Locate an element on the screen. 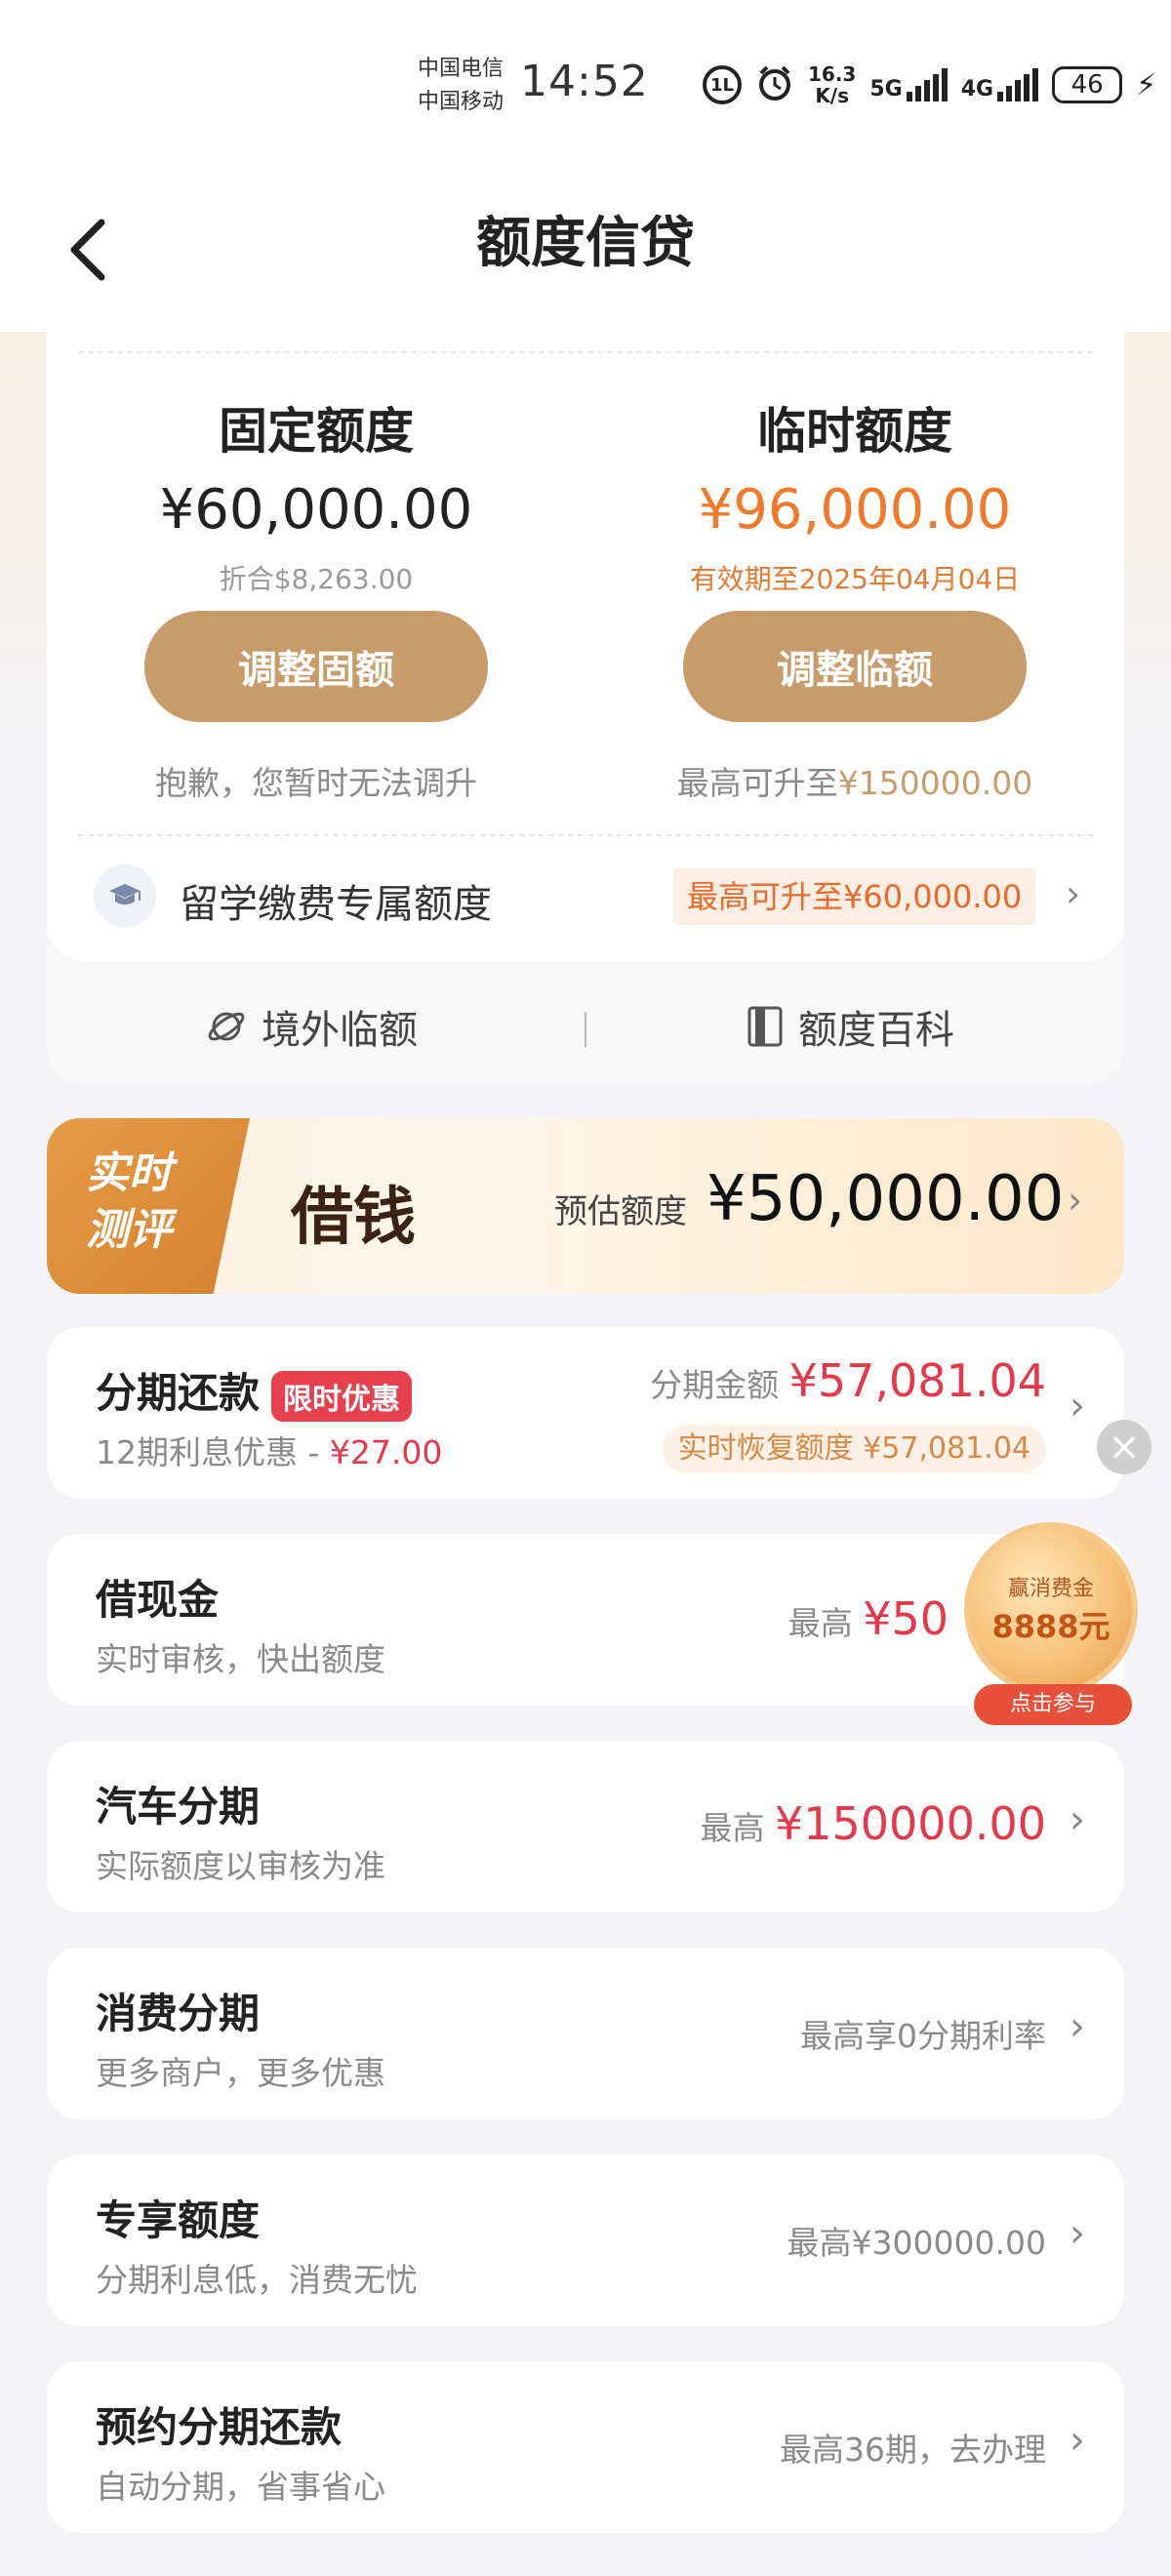 This screenshot has height=2576, width=1171. book-icon is located at coordinates (765, 1026).